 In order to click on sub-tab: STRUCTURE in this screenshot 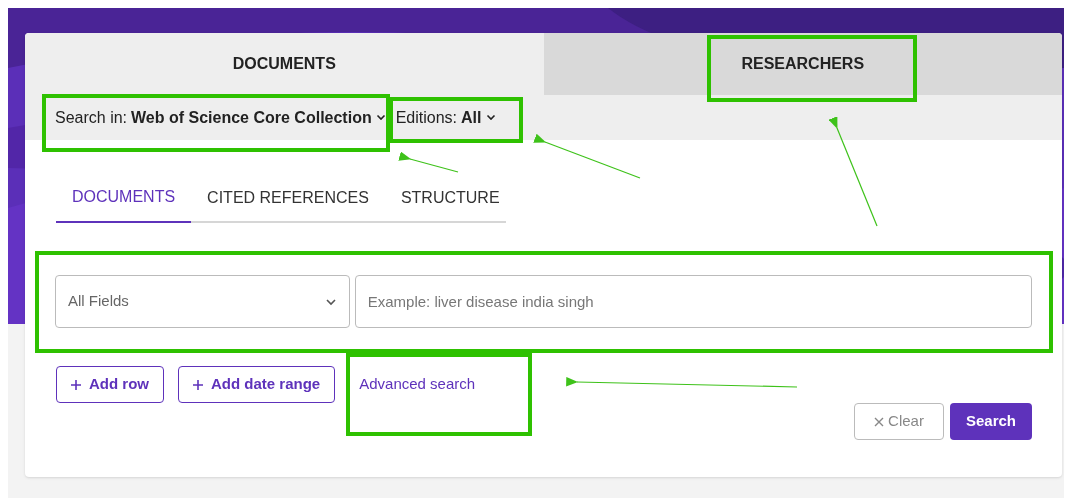, I will do `click(450, 204)`.